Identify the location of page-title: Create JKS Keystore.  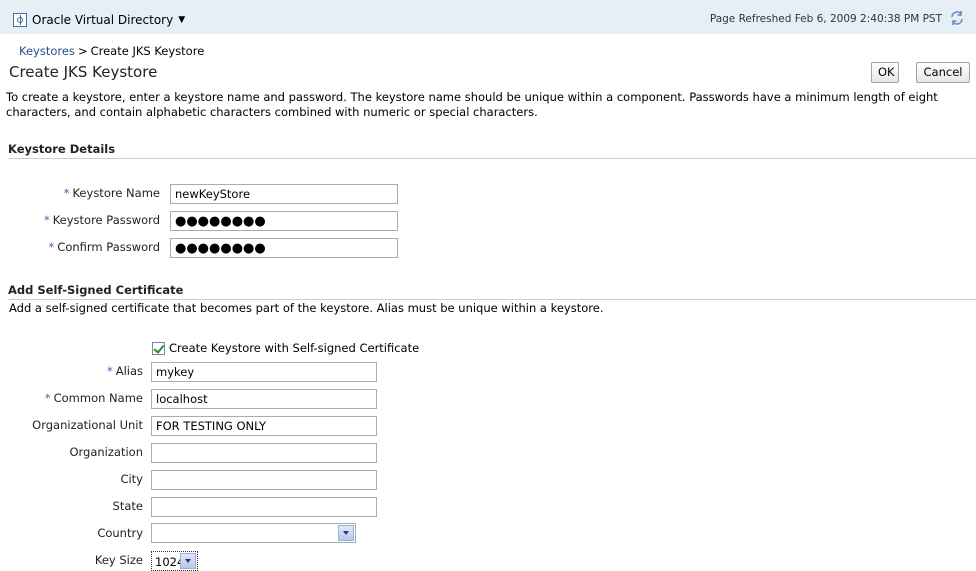
(83, 72).